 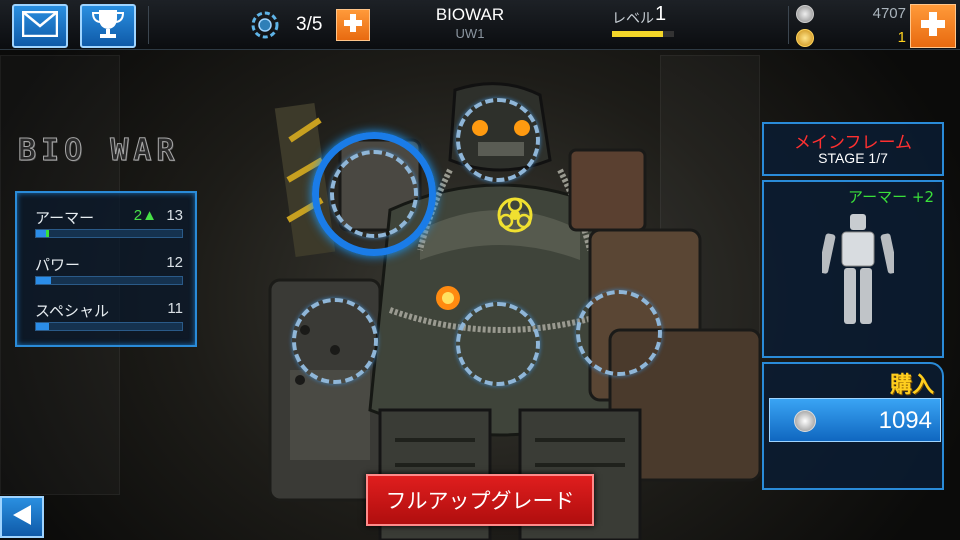 I want to click on mail-button, so click(x=40, y=26).